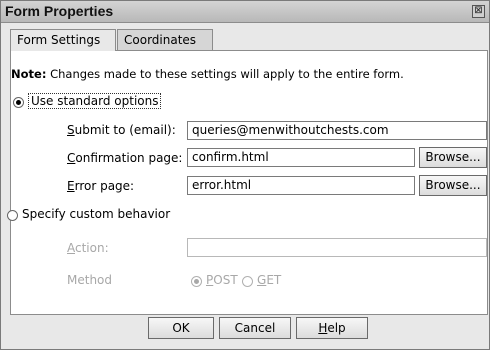  What do you see at coordinates (125, 158) in the screenshot?
I see `confirmation-page-label: Confirmation page:` at bounding box center [125, 158].